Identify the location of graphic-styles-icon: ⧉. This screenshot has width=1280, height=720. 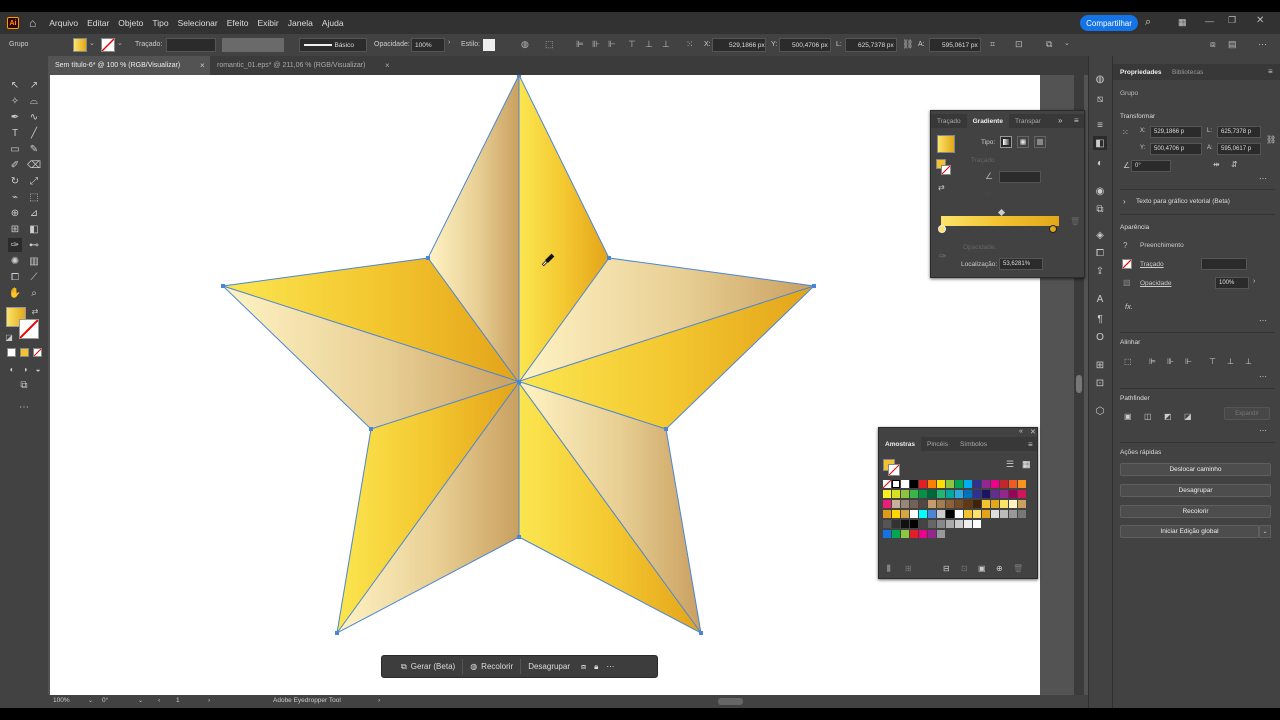
(1100, 209).